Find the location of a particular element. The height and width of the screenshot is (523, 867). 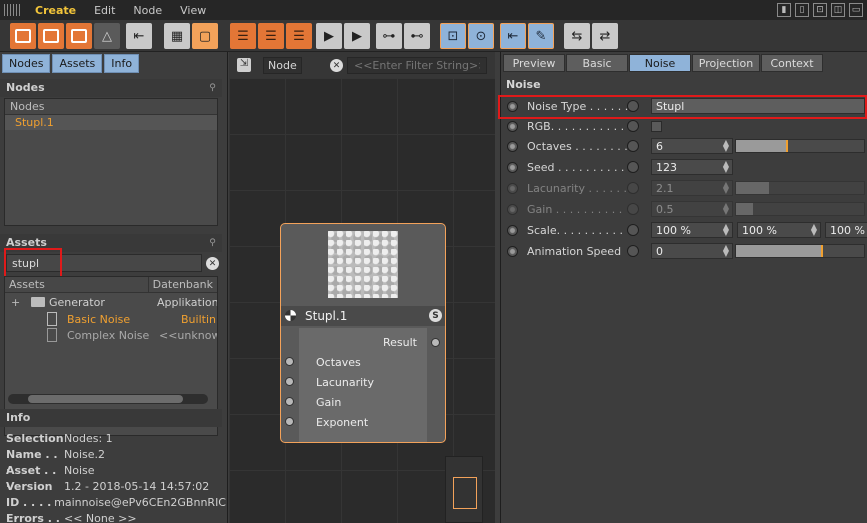

play-button: ▶ is located at coordinates (329, 36).